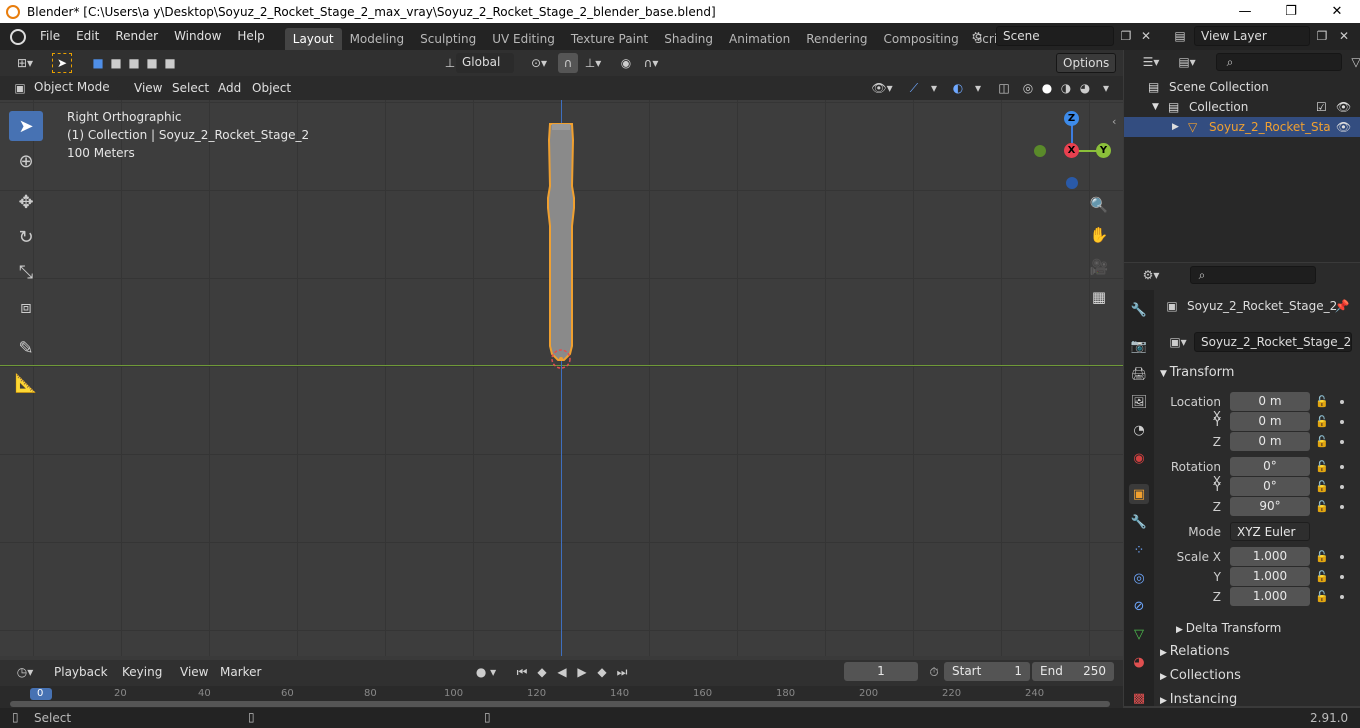 The height and width of the screenshot is (728, 1360). Describe the element at coordinates (759, 39) in the screenshot. I see `tab-animation: Animation` at that location.